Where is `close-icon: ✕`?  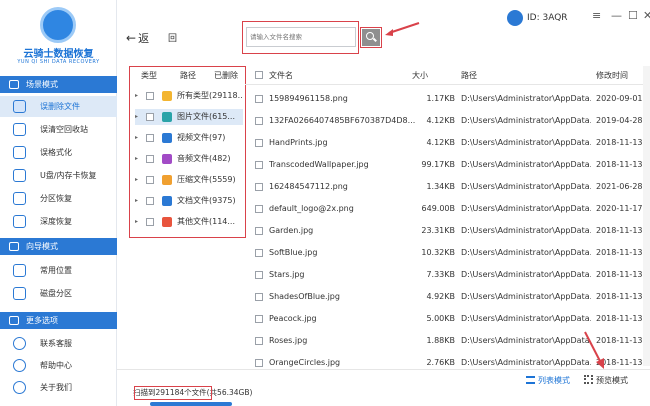
close-icon: ✕ is located at coordinates (646, 15).